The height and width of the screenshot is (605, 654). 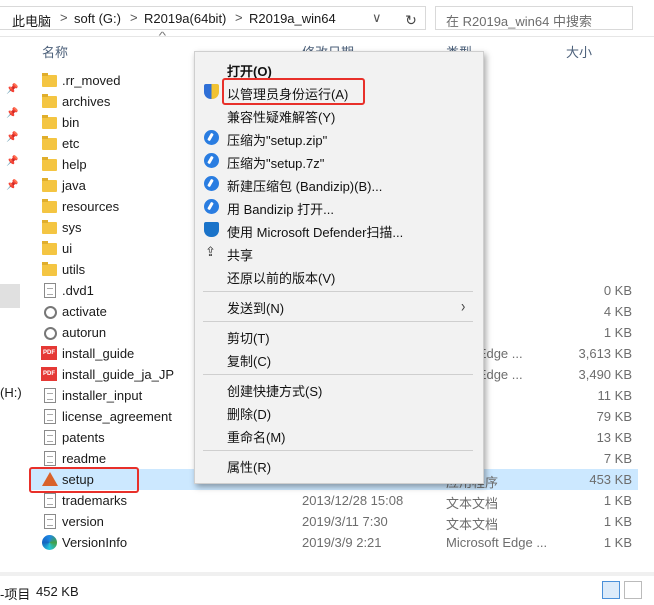 I want to click on menu-item-compress-zip: 压缩为"setup.zip", so click(x=338, y=137).